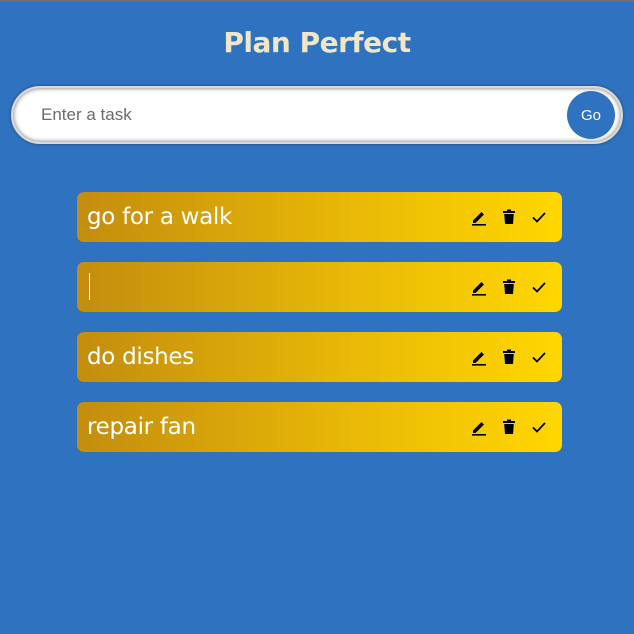 The height and width of the screenshot is (634, 634). I want to click on window-top-border, so click(317, 1).